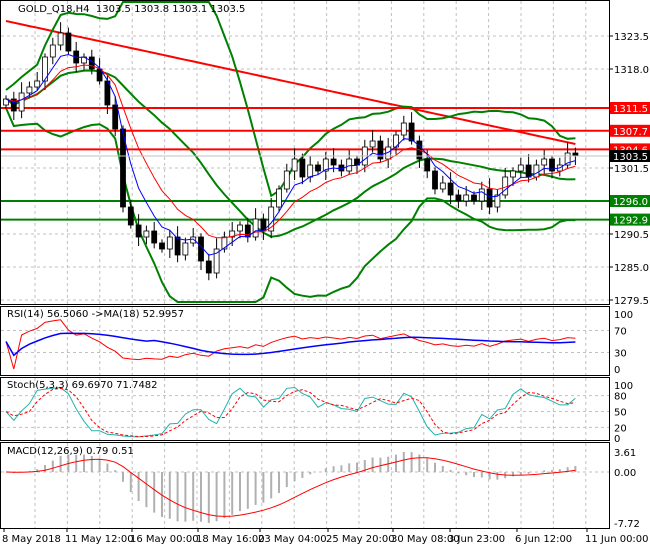 Image resolution: width=650 pixels, height=550 pixels. What do you see at coordinates (620, 428) in the screenshot?
I see `stoch-tick-label: 20` at bounding box center [620, 428].